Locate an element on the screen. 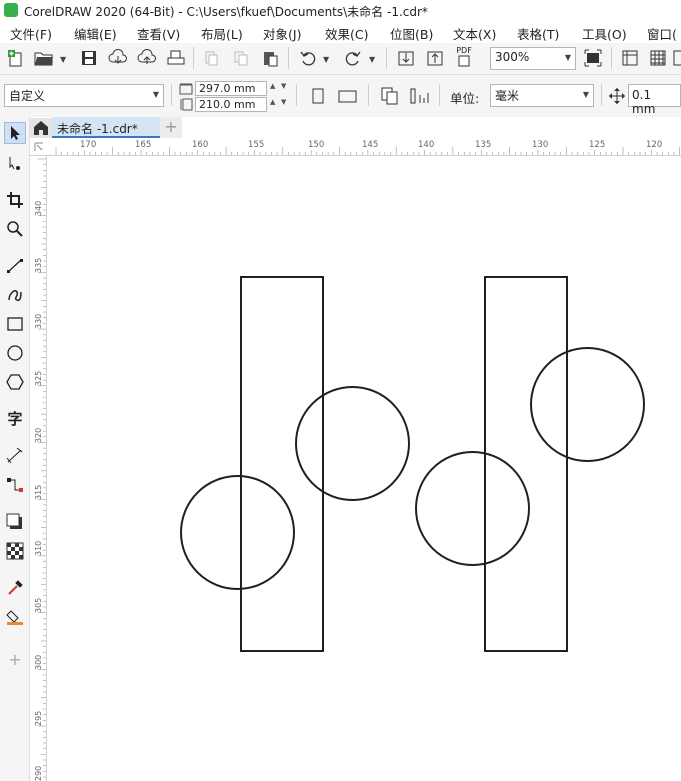 The height and width of the screenshot is (781, 681). connector-tool-icon is located at coordinates (15, 485).